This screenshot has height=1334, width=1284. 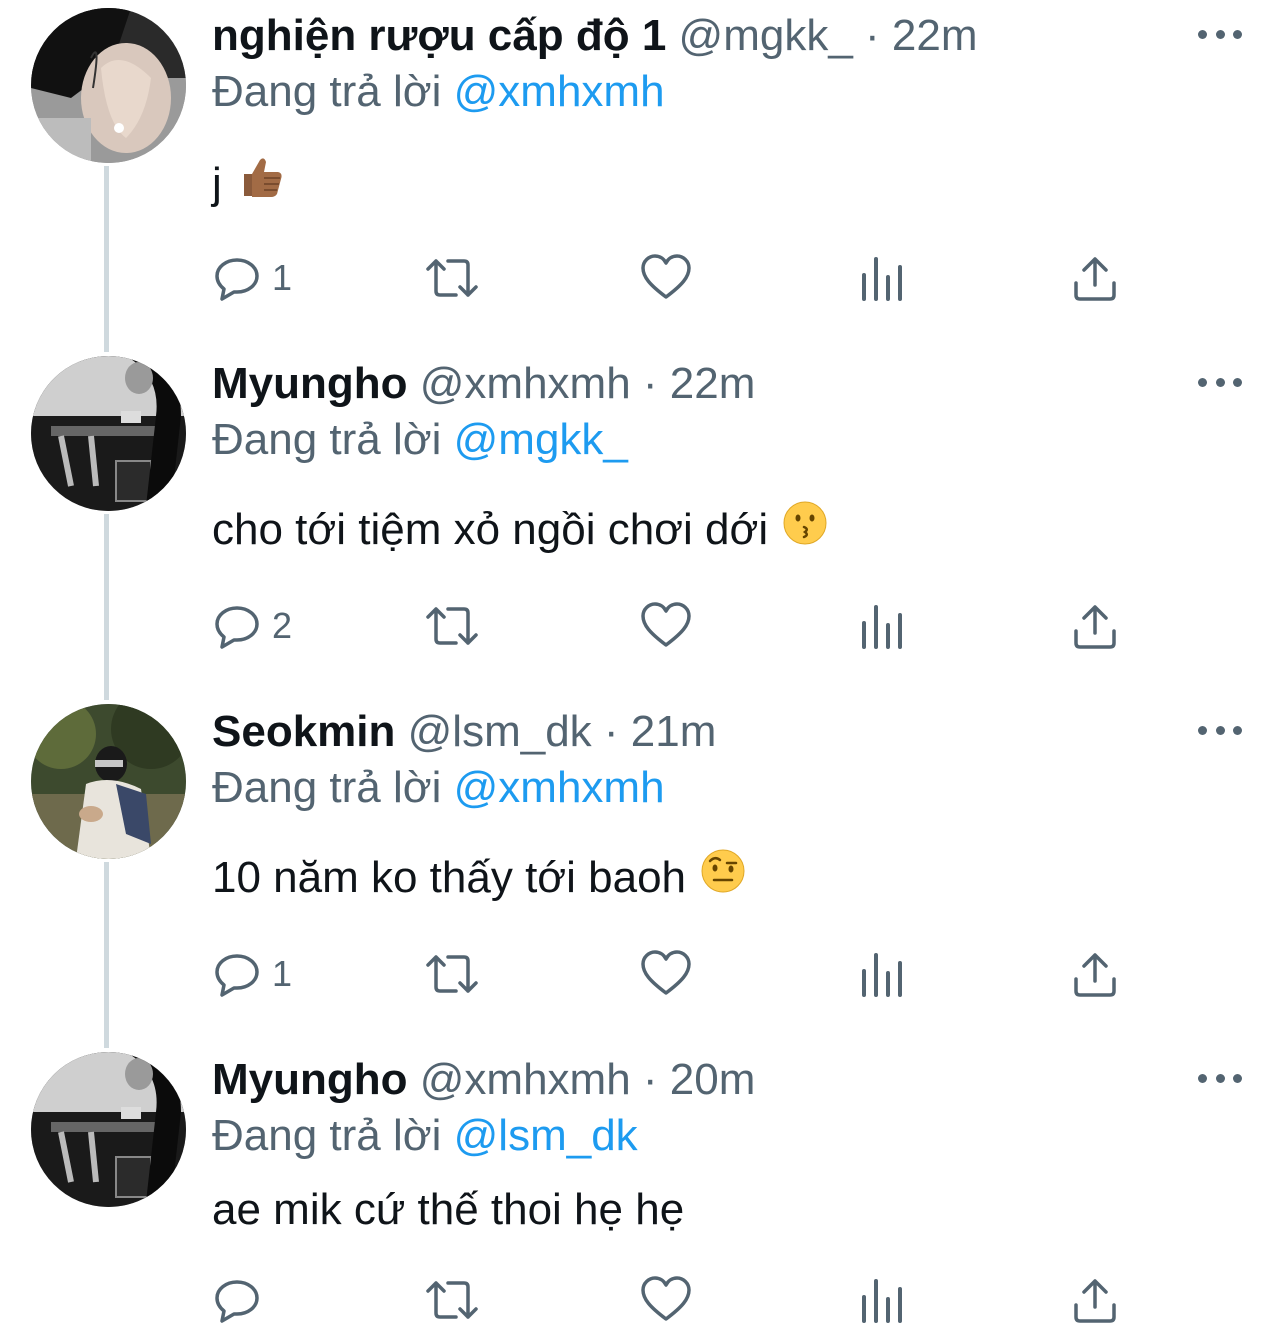 What do you see at coordinates (449, 877) in the screenshot?
I see `tweet-text-content: 10 năm ko thấy tới baoh` at bounding box center [449, 877].